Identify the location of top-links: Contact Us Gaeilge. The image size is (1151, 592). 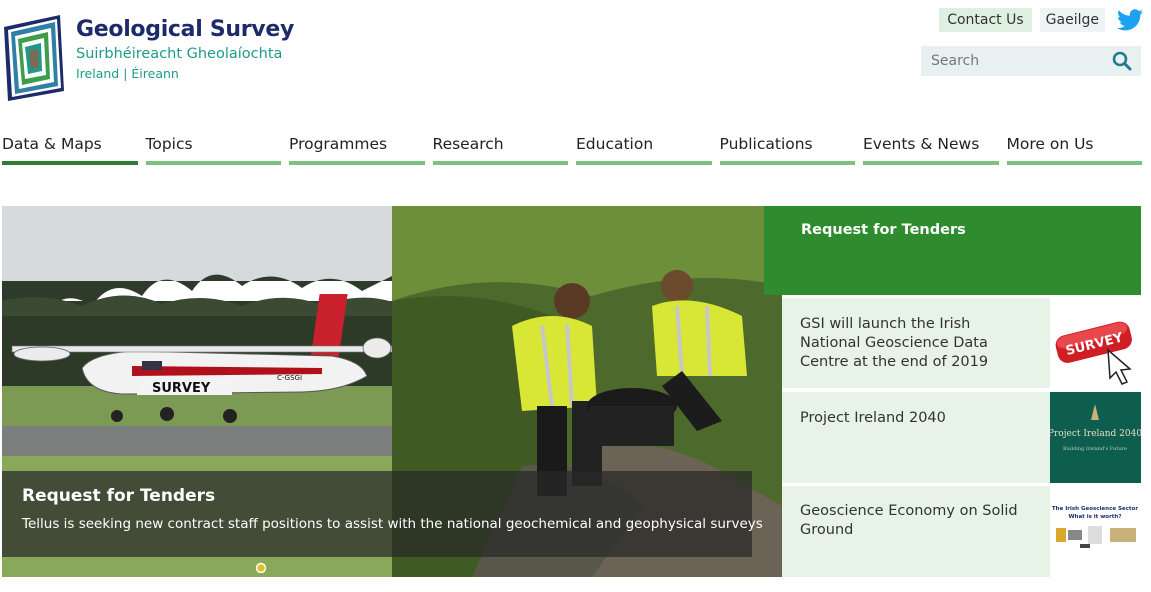
(1041, 20).